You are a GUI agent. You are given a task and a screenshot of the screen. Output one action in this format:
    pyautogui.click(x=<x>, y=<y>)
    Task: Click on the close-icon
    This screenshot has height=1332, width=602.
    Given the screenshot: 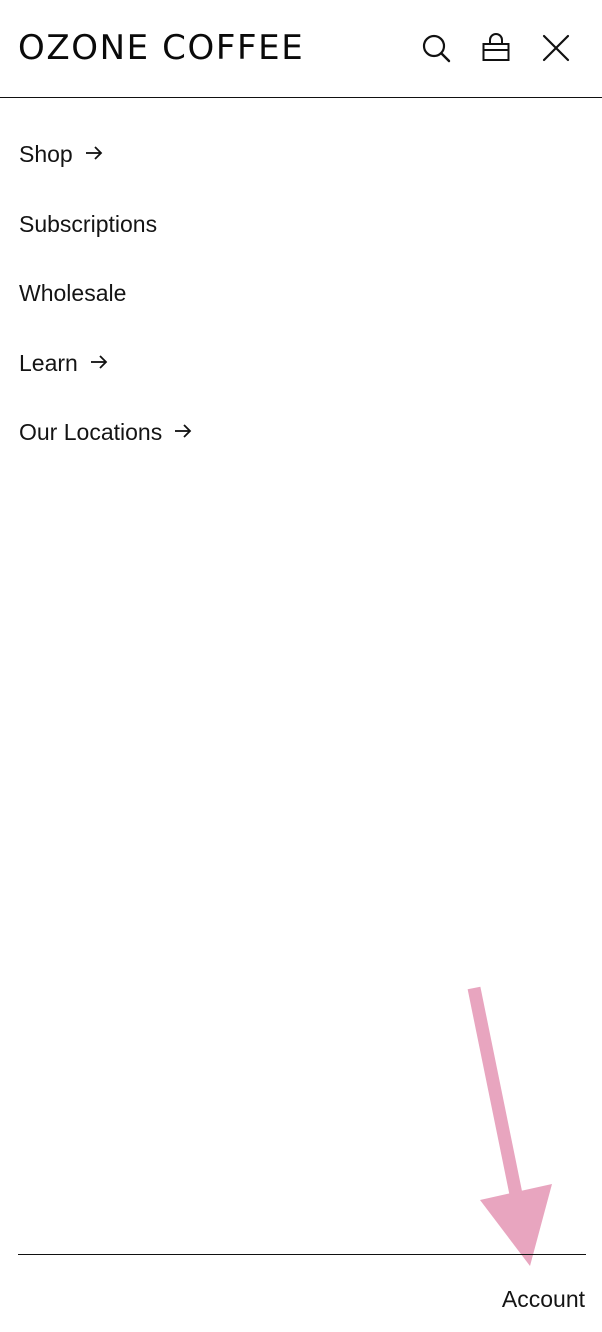 What is the action you would take?
    pyautogui.click(x=556, y=48)
    